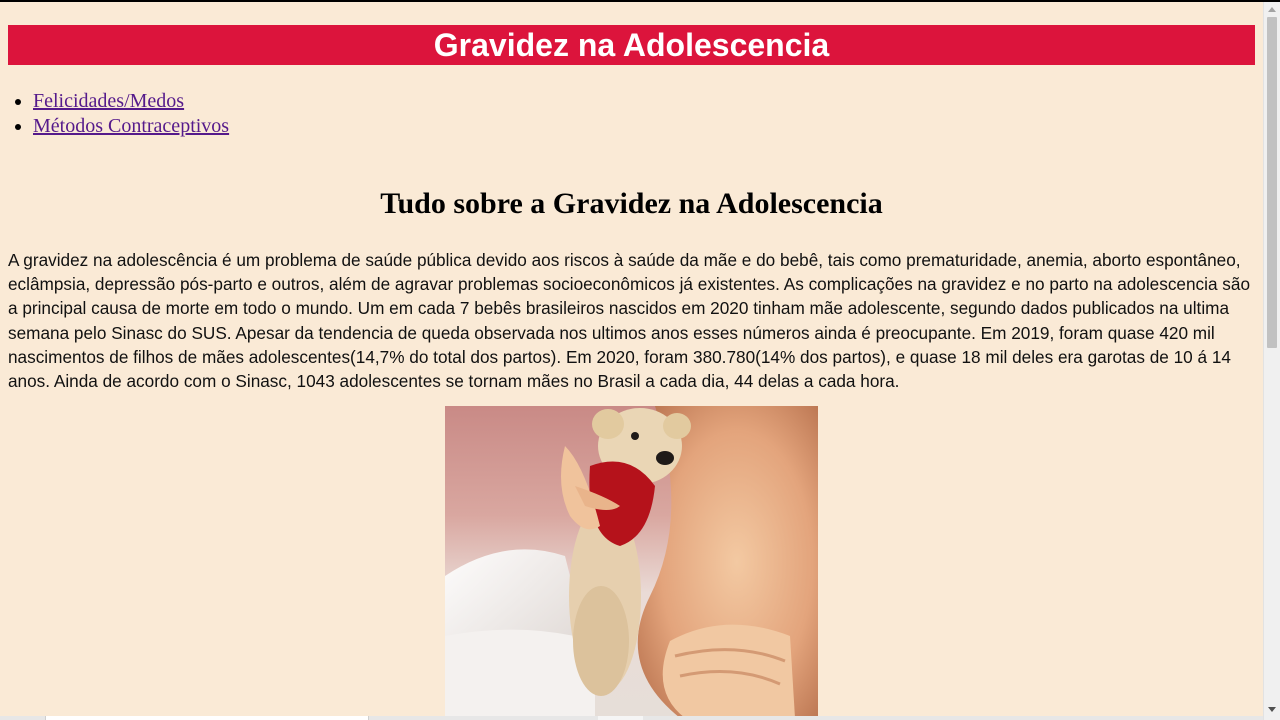 This screenshot has width=1280, height=720. I want to click on nav-list-item: Felicidades/Medos, so click(131, 101).